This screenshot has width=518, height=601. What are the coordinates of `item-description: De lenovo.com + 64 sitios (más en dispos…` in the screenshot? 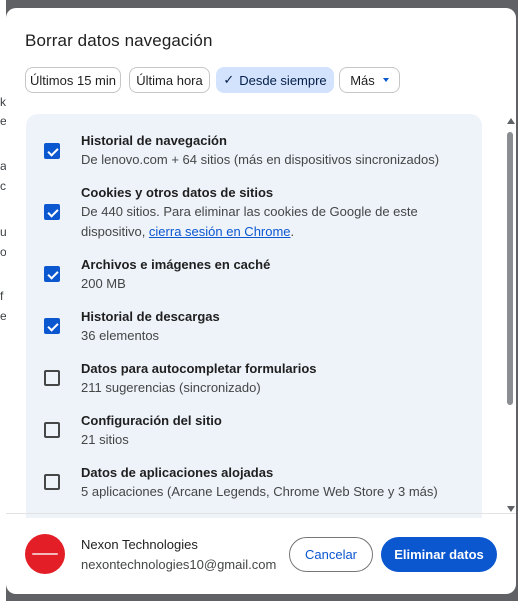 It's located at (260, 159).